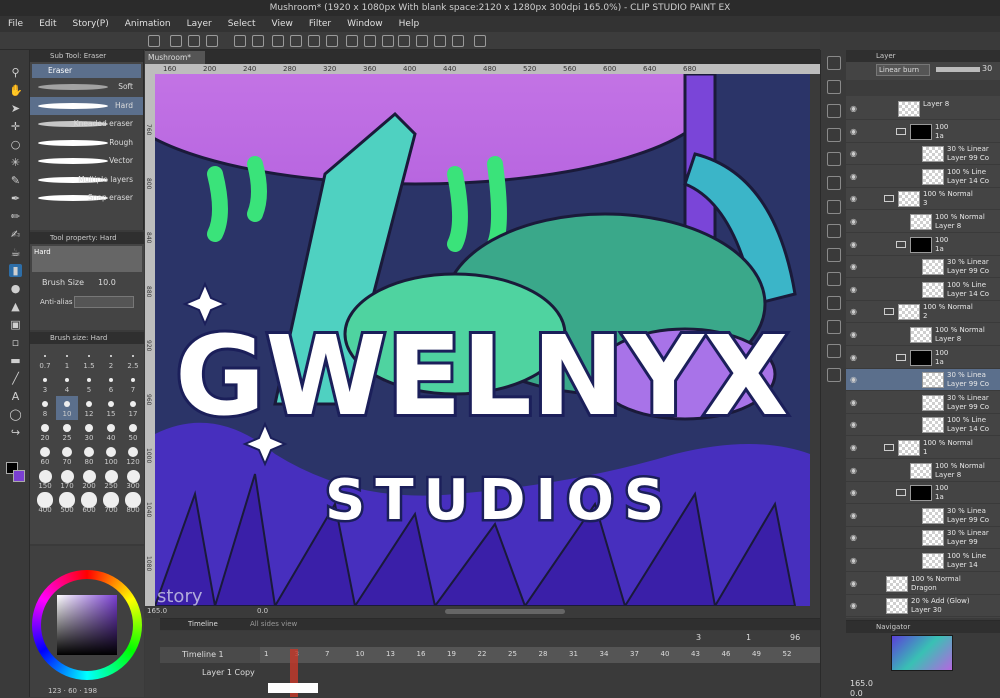 The height and width of the screenshot is (698, 1000). Describe the element at coordinates (923, 109) in the screenshot. I see `layer-row: ◉ Layer 8` at that location.